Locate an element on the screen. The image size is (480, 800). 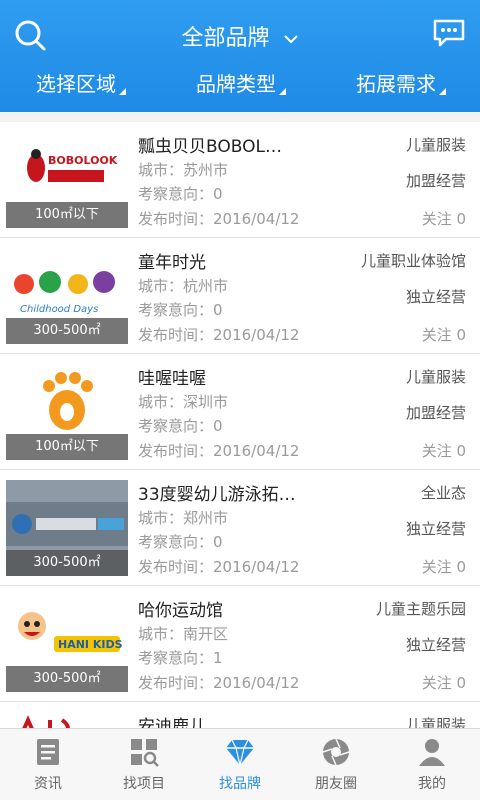
brand-logo: Childhood Days 300-500㎡ is located at coordinates (67, 296).